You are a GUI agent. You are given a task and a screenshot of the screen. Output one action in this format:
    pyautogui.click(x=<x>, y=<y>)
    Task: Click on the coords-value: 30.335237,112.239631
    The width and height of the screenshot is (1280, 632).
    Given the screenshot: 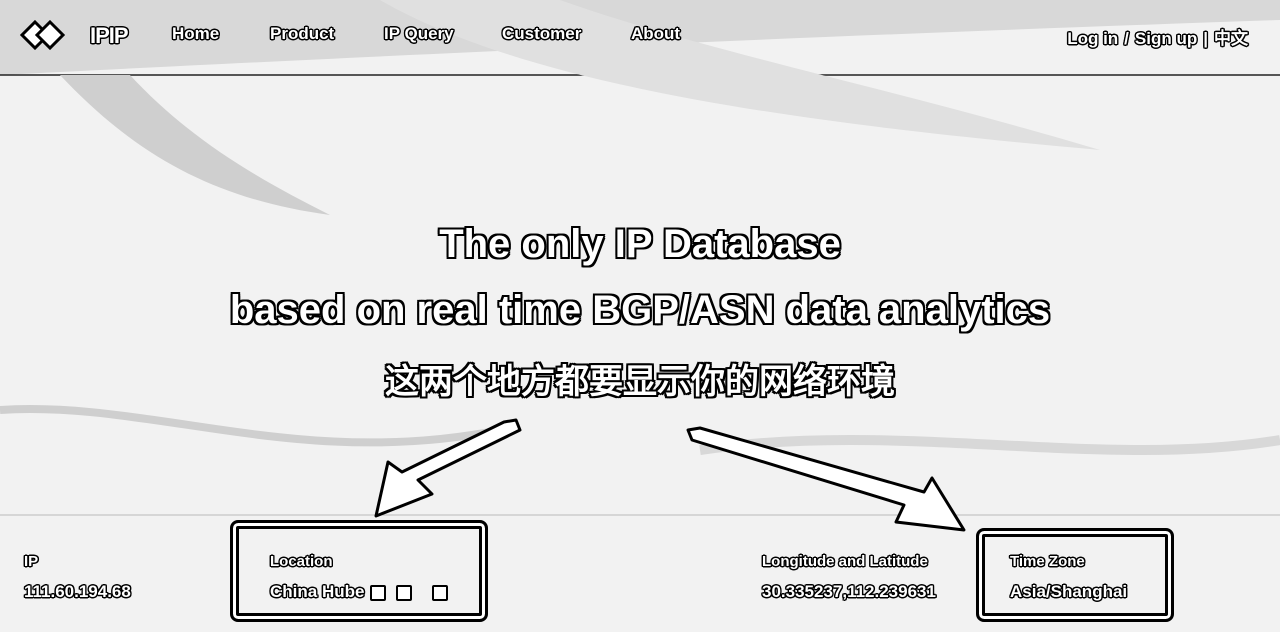 What is the action you would take?
    pyautogui.click(x=849, y=591)
    